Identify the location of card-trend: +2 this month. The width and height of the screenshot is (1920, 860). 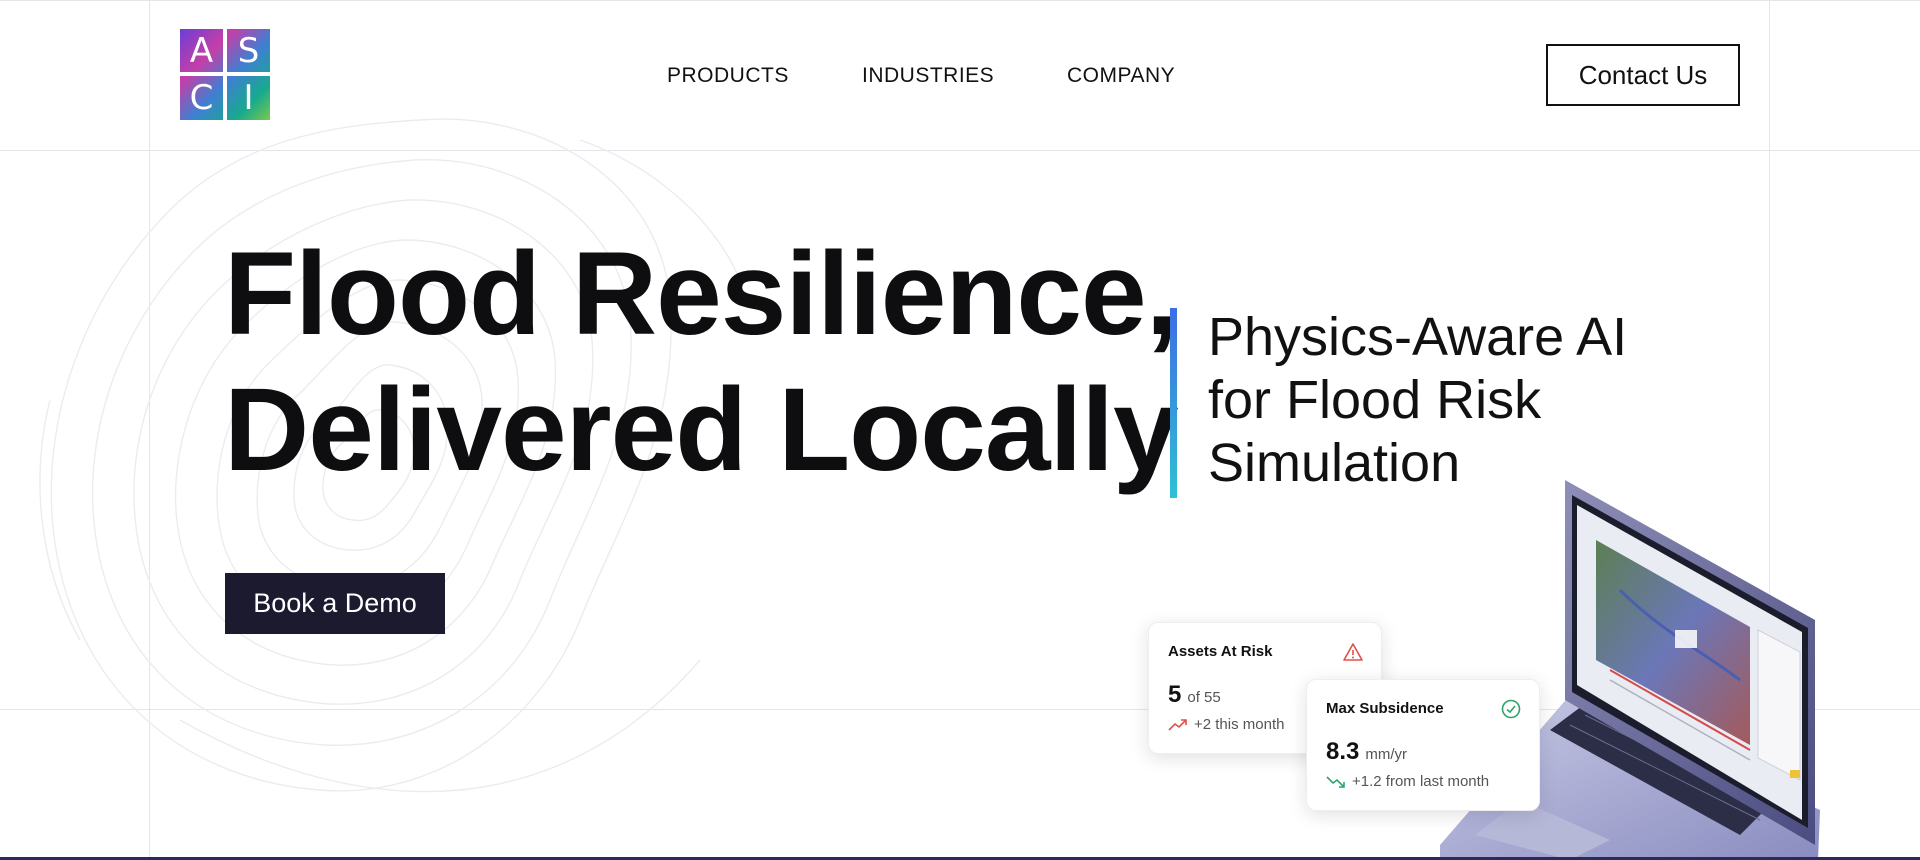
(1226, 724).